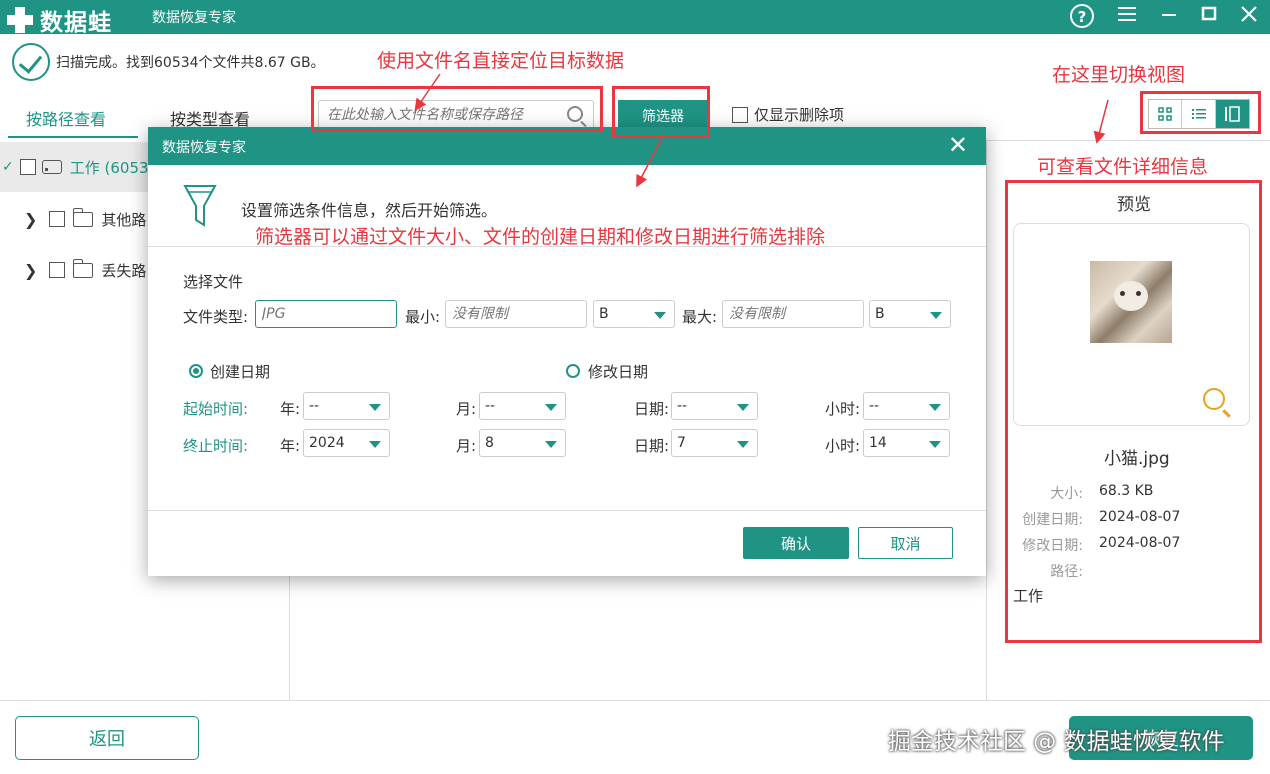  I want to click on end-year-value: 2024, so click(327, 443).